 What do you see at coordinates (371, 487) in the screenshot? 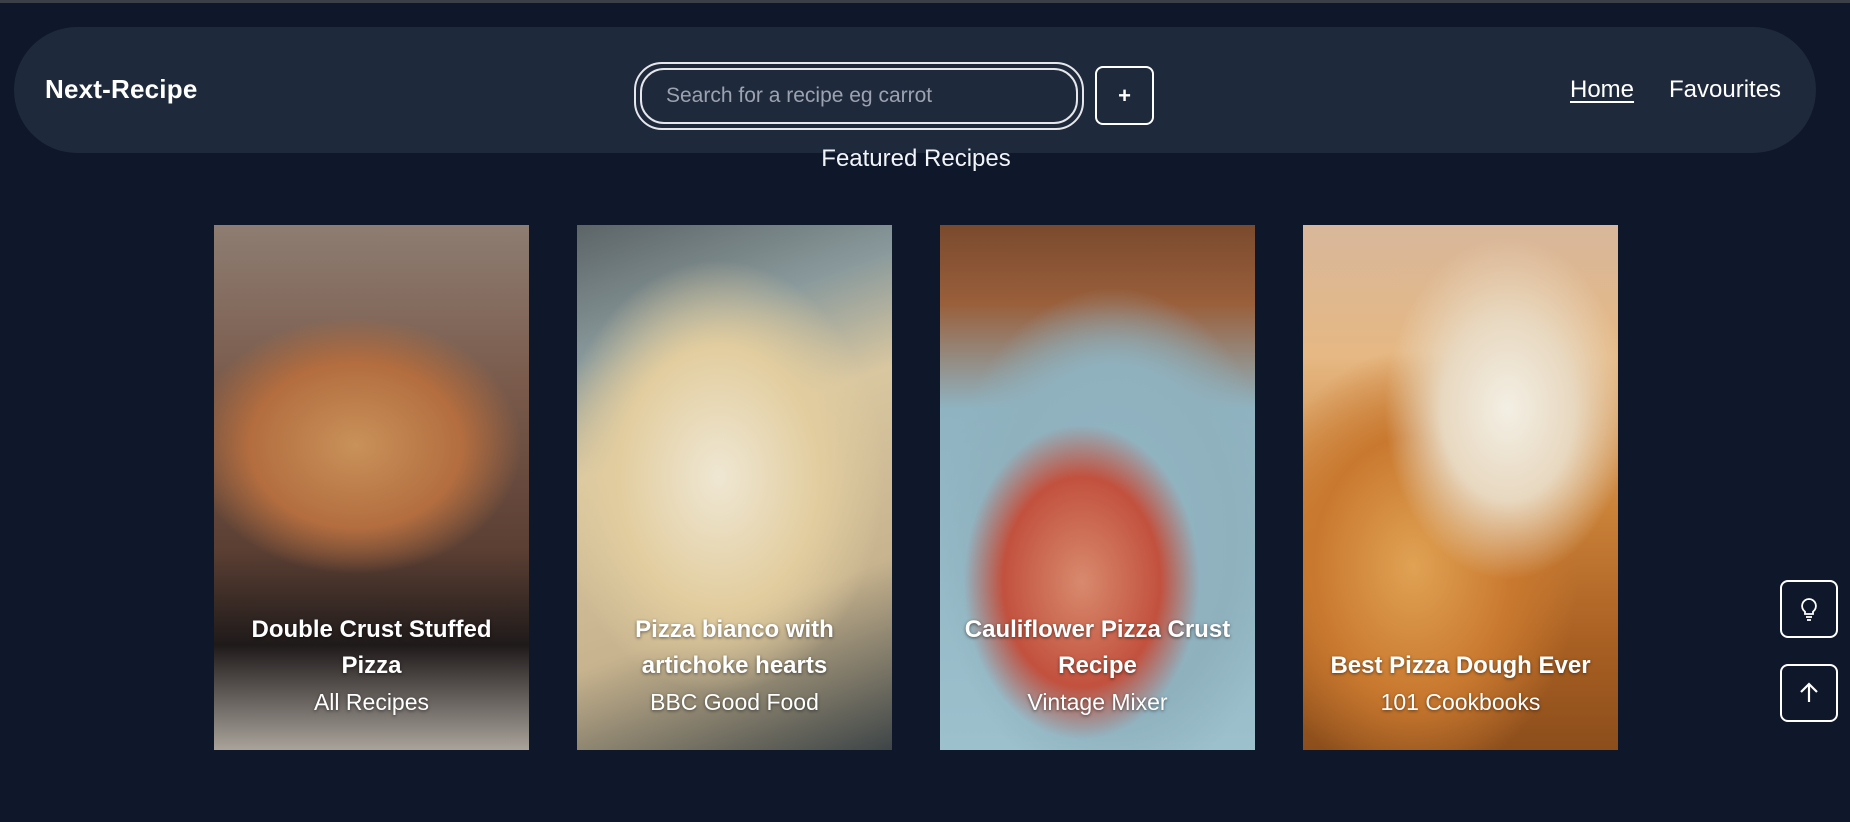
I see `recipe-card: Double Crust Stuffed Pizza All Recipes` at bounding box center [371, 487].